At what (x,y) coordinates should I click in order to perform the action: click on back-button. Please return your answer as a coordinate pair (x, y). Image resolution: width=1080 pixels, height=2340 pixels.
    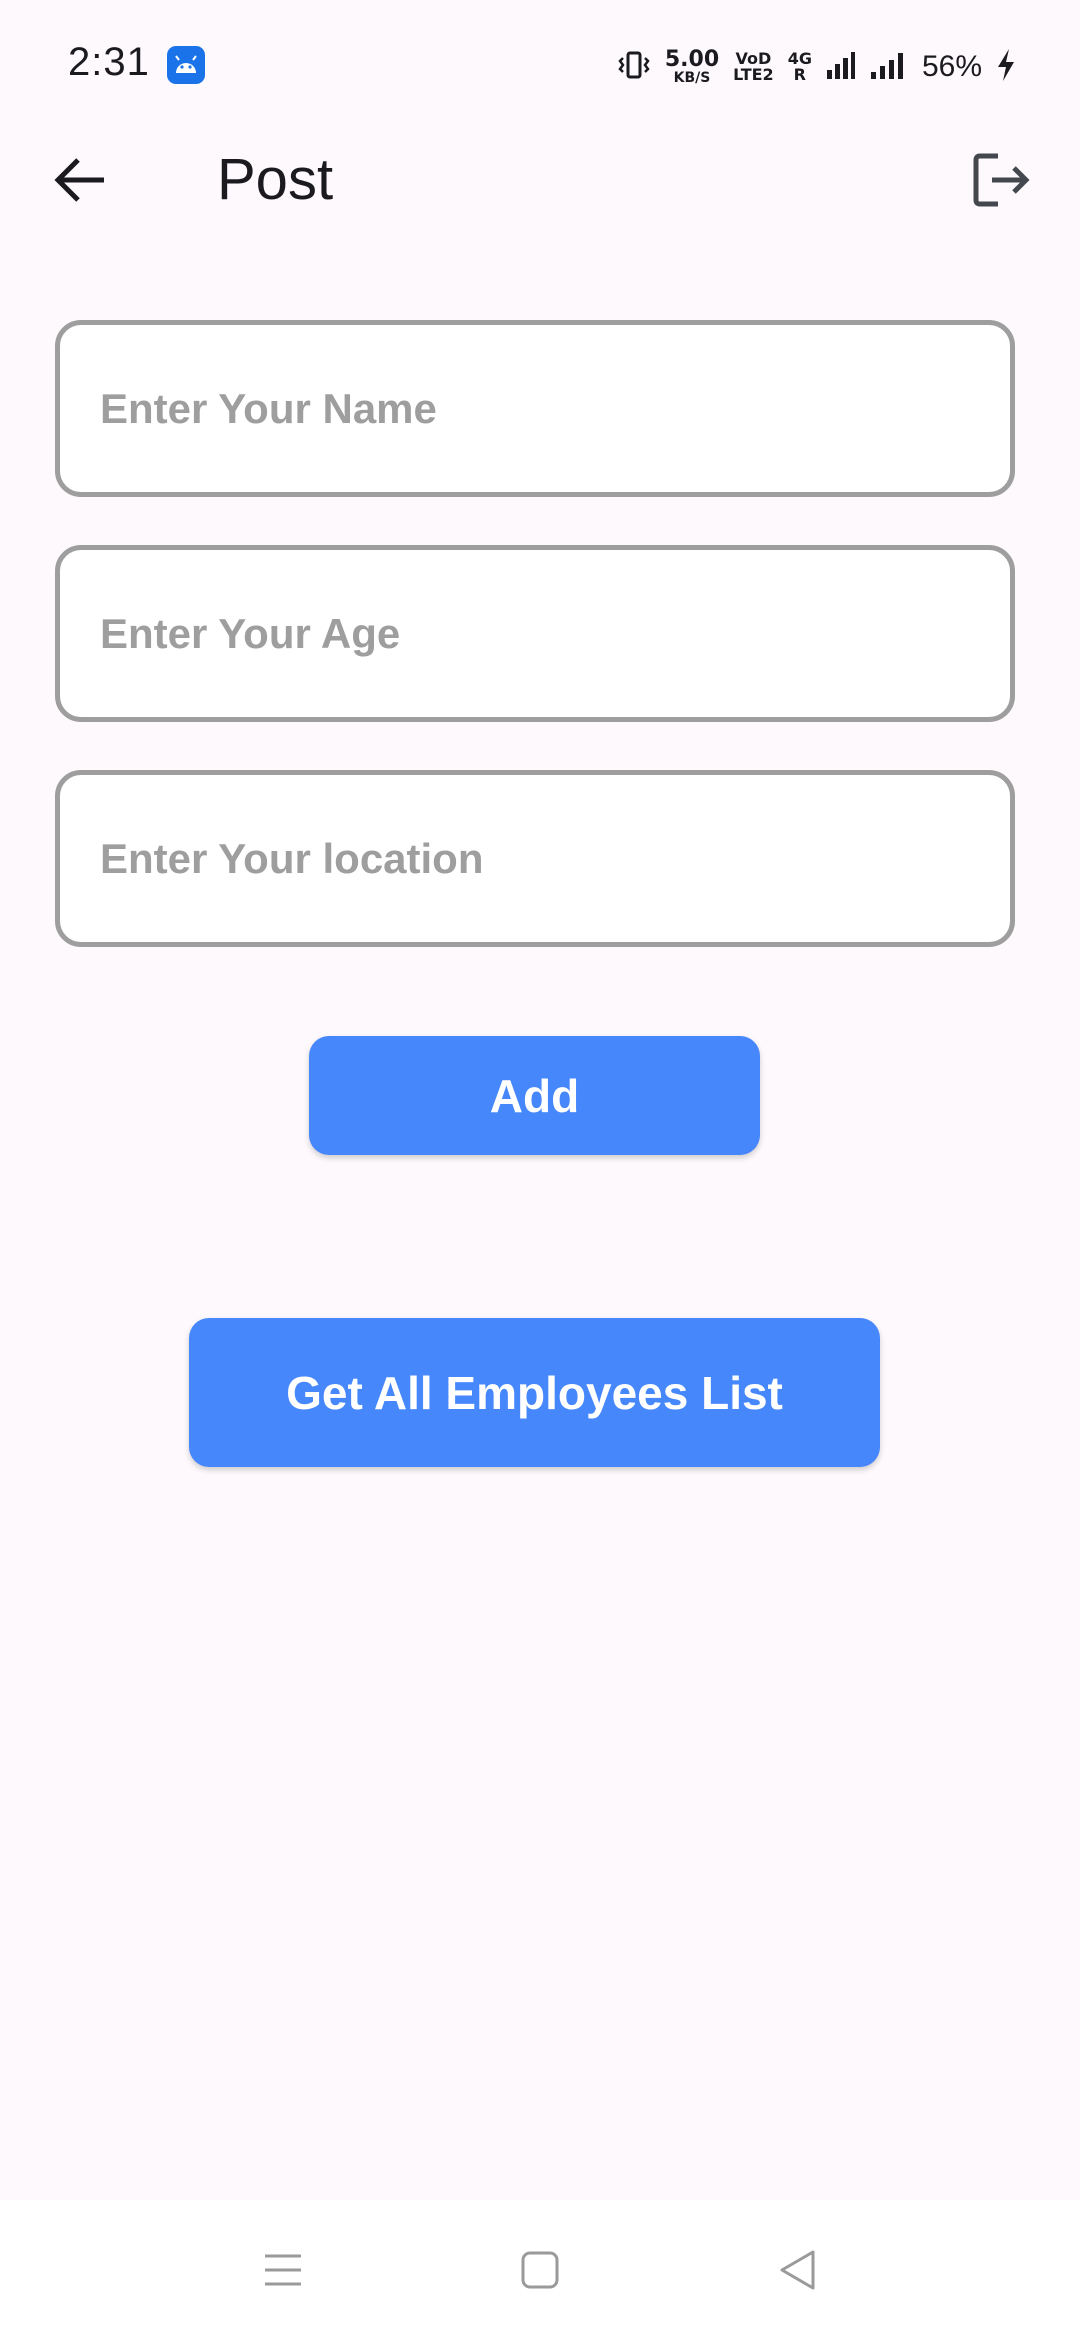
    Looking at the image, I should click on (81, 180).